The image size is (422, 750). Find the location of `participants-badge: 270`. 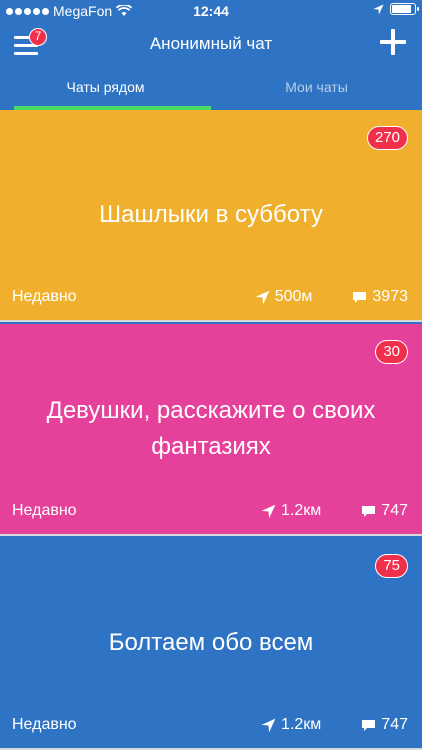

participants-badge: 270 is located at coordinates (387, 138).